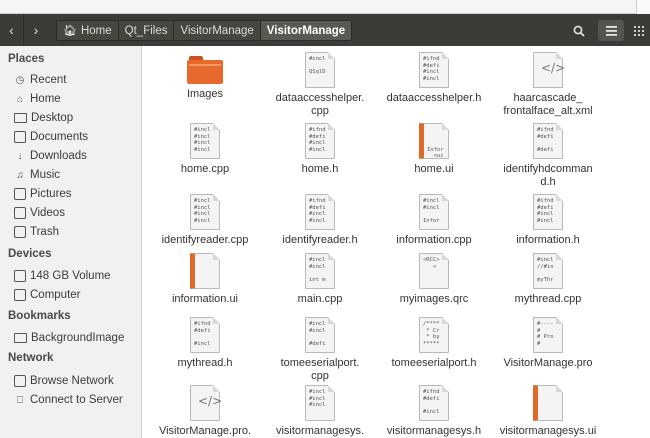 The height and width of the screenshot is (438, 650). What do you see at coordinates (548, 175) in the screenshot?
I see `file-name: identifyhdcomman d.h` at bounding box center [548, 175].